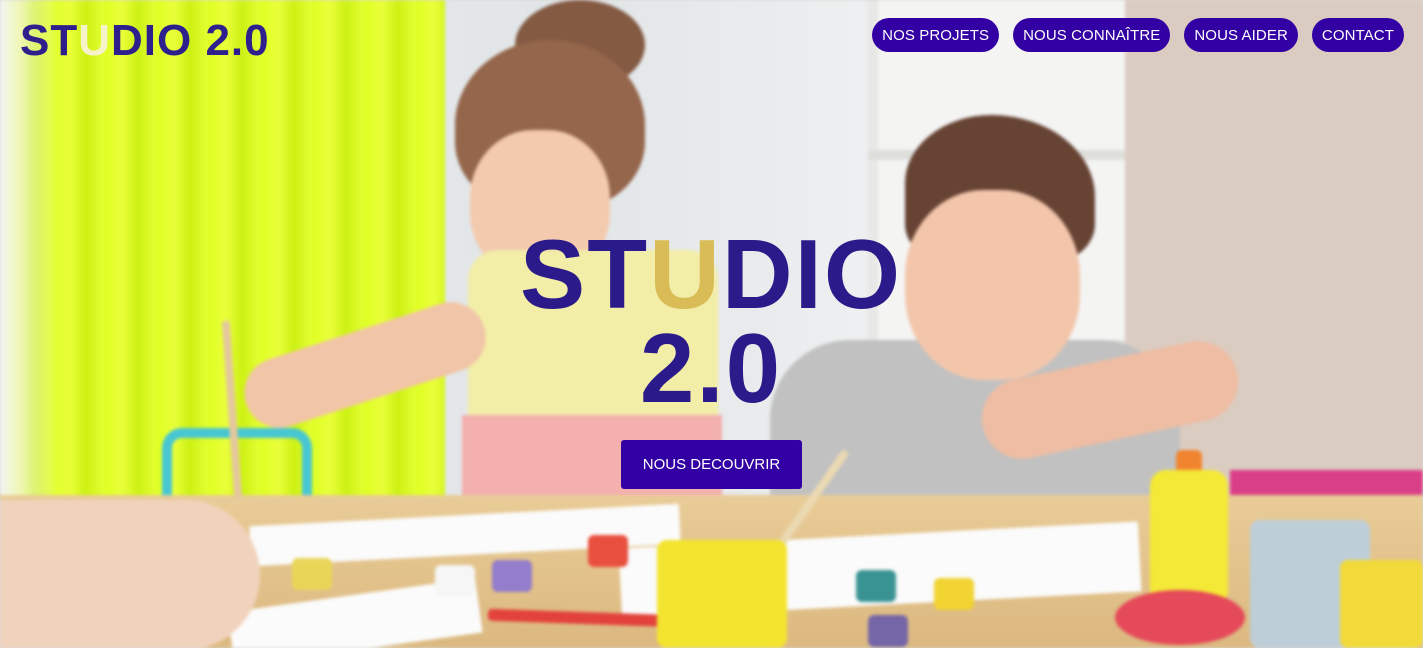 The image size is (1423, 648). Describe the element at coordinates (711, 274) in the screenshot. I see `hero-title-line-1: STUDIO` at that location.